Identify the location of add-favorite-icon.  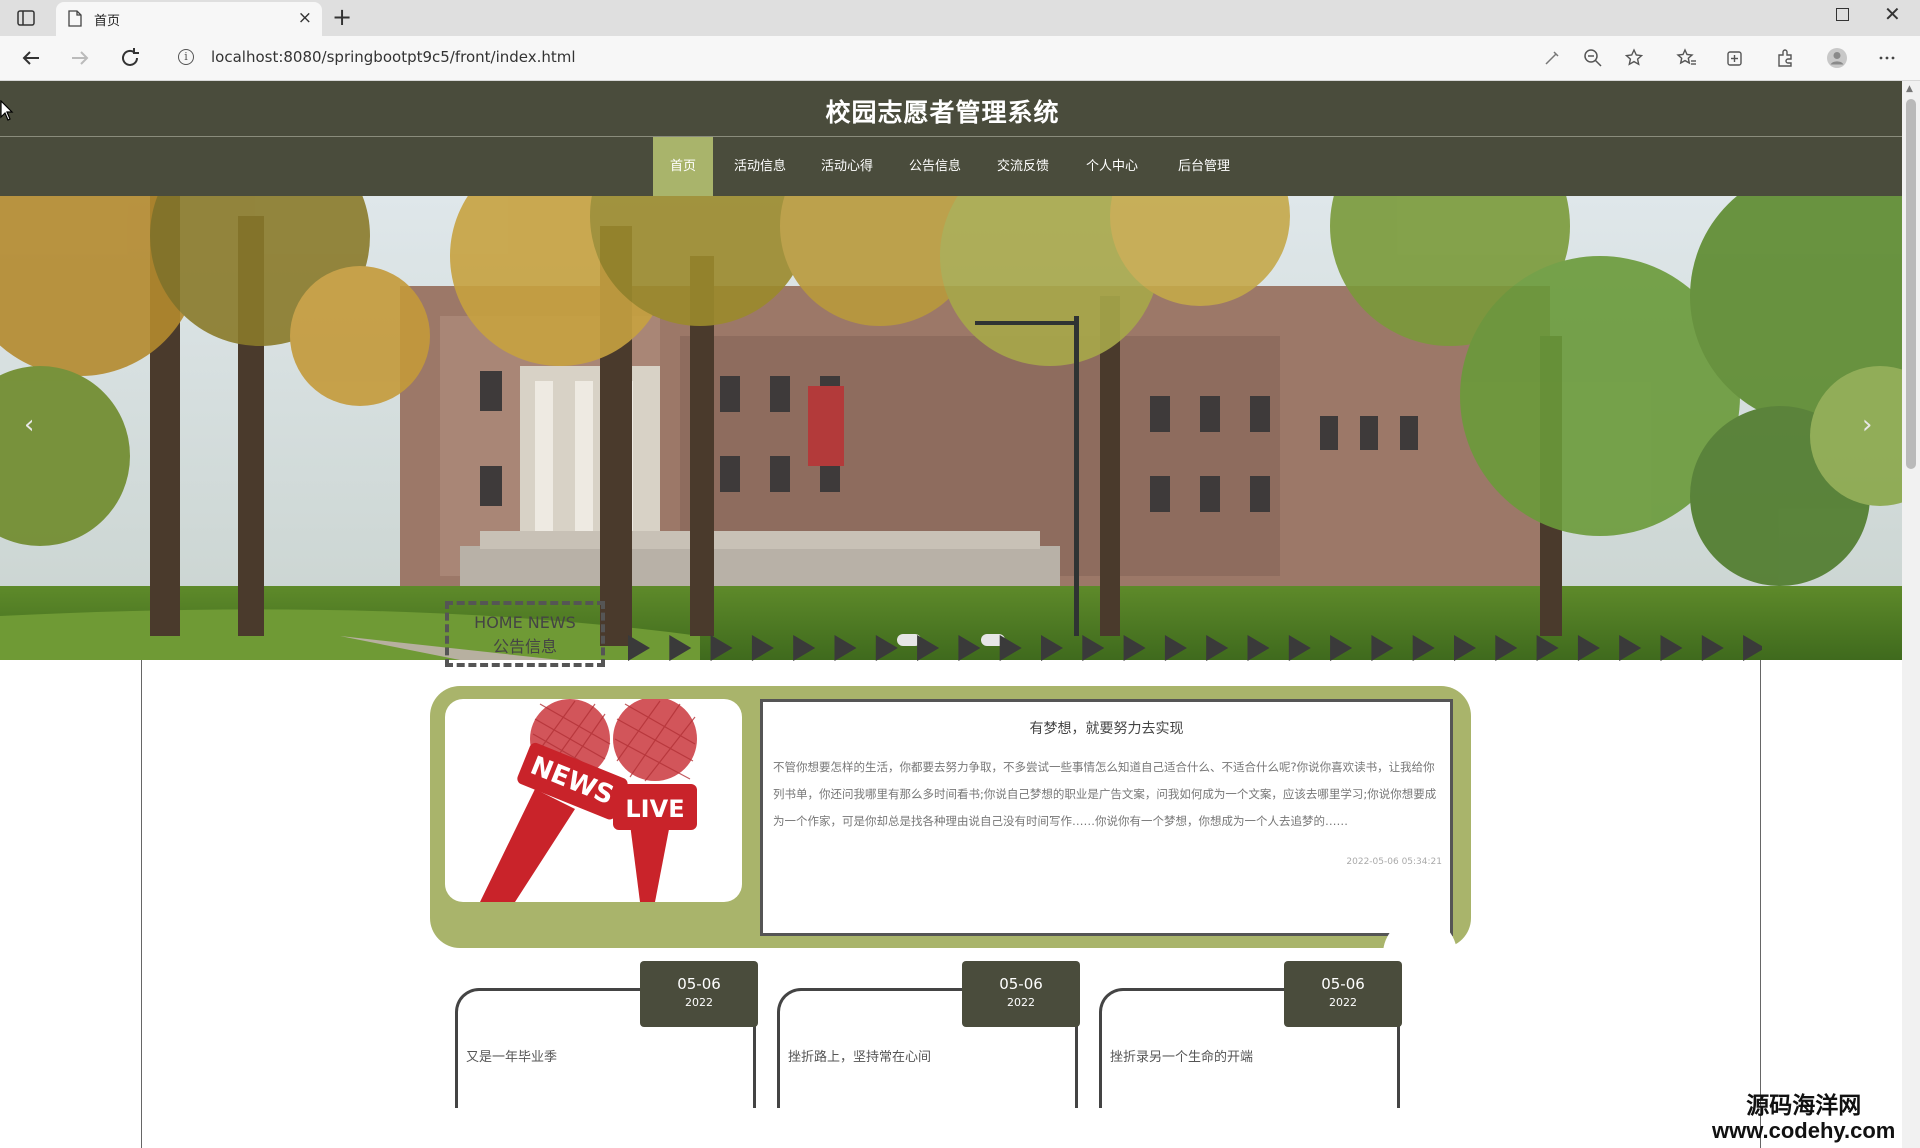
(1634, 58).